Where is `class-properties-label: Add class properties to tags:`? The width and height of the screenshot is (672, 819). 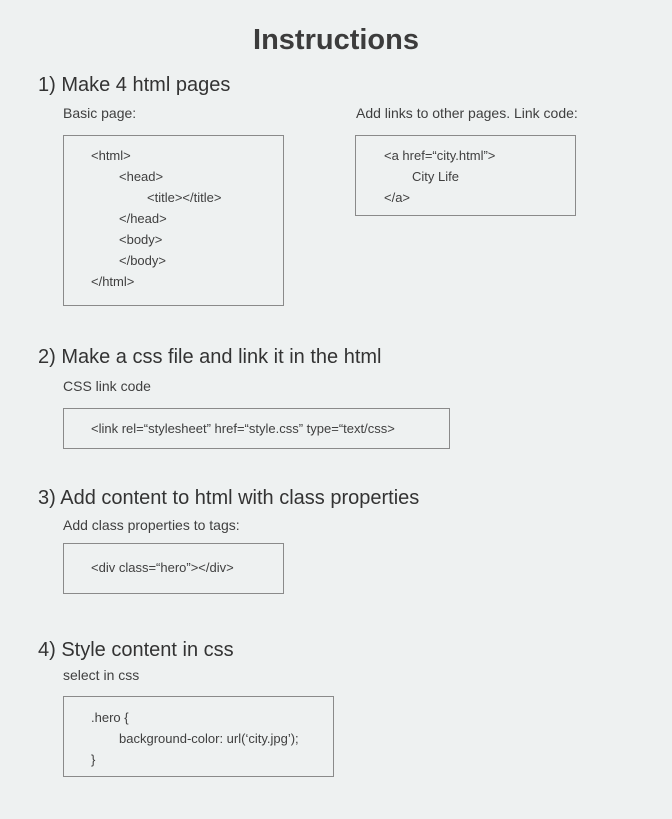 class-properties-label: Add class properties to tags: is located at coordinates (151, 525).